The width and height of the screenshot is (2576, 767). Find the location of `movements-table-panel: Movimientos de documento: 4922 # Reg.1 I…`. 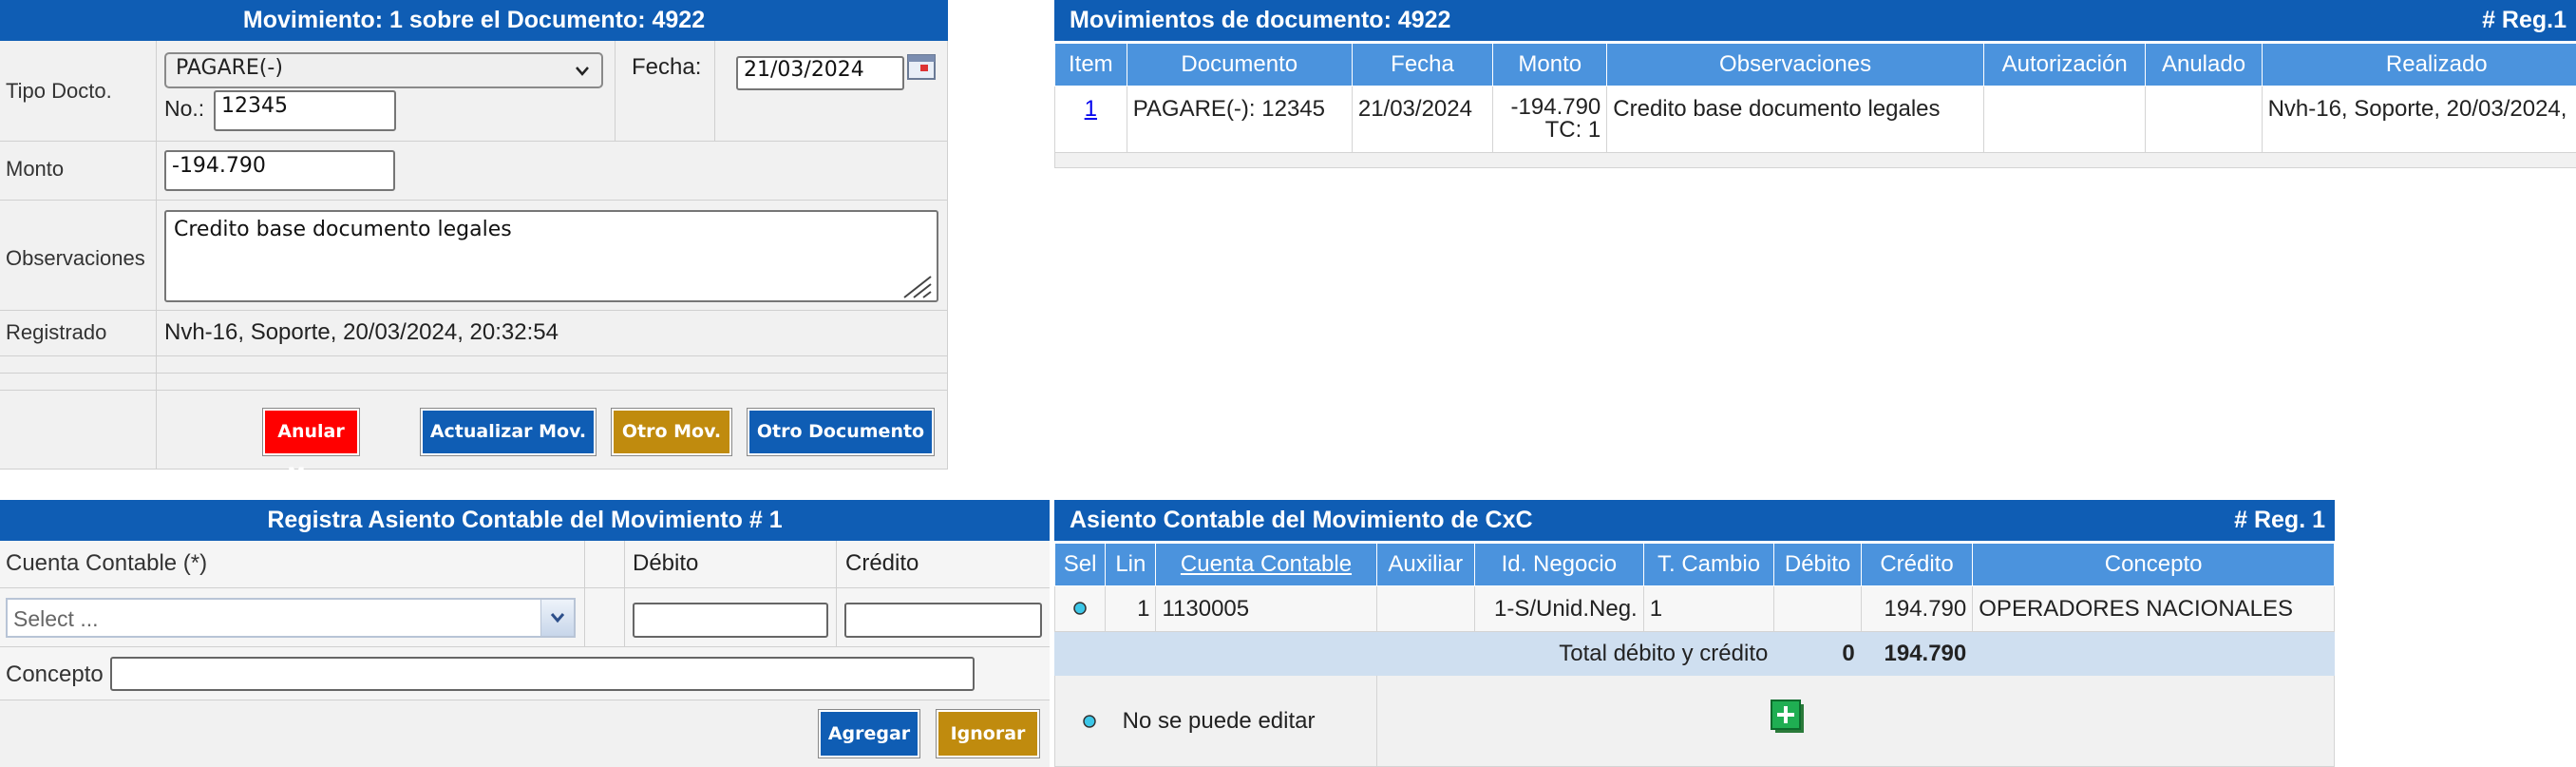

movements-table-panel: Movimientos de documento: 4922 # Reg.1 I… is located at coordinates (1815, 85).